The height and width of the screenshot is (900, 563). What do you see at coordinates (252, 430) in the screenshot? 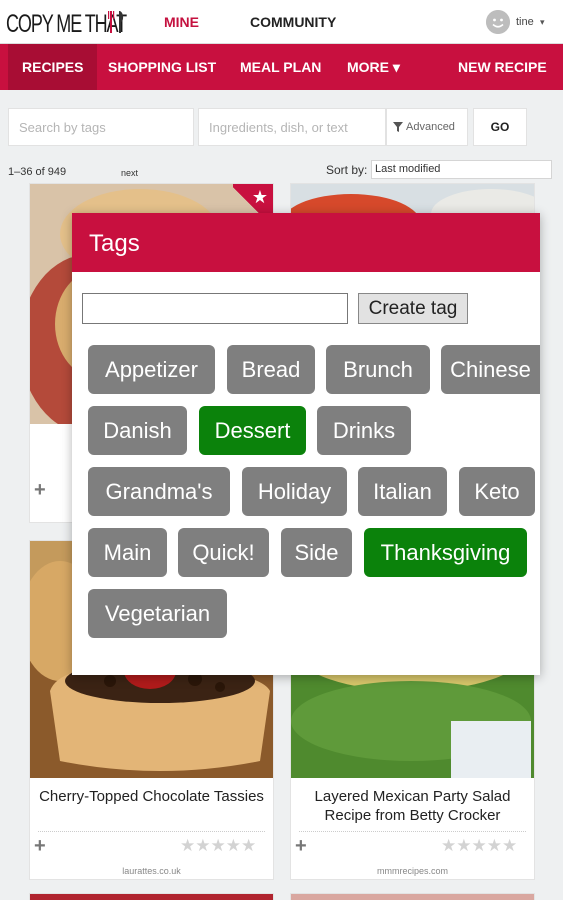
I see `tag-dessert: Dessert` at bounding box center [252, 430].